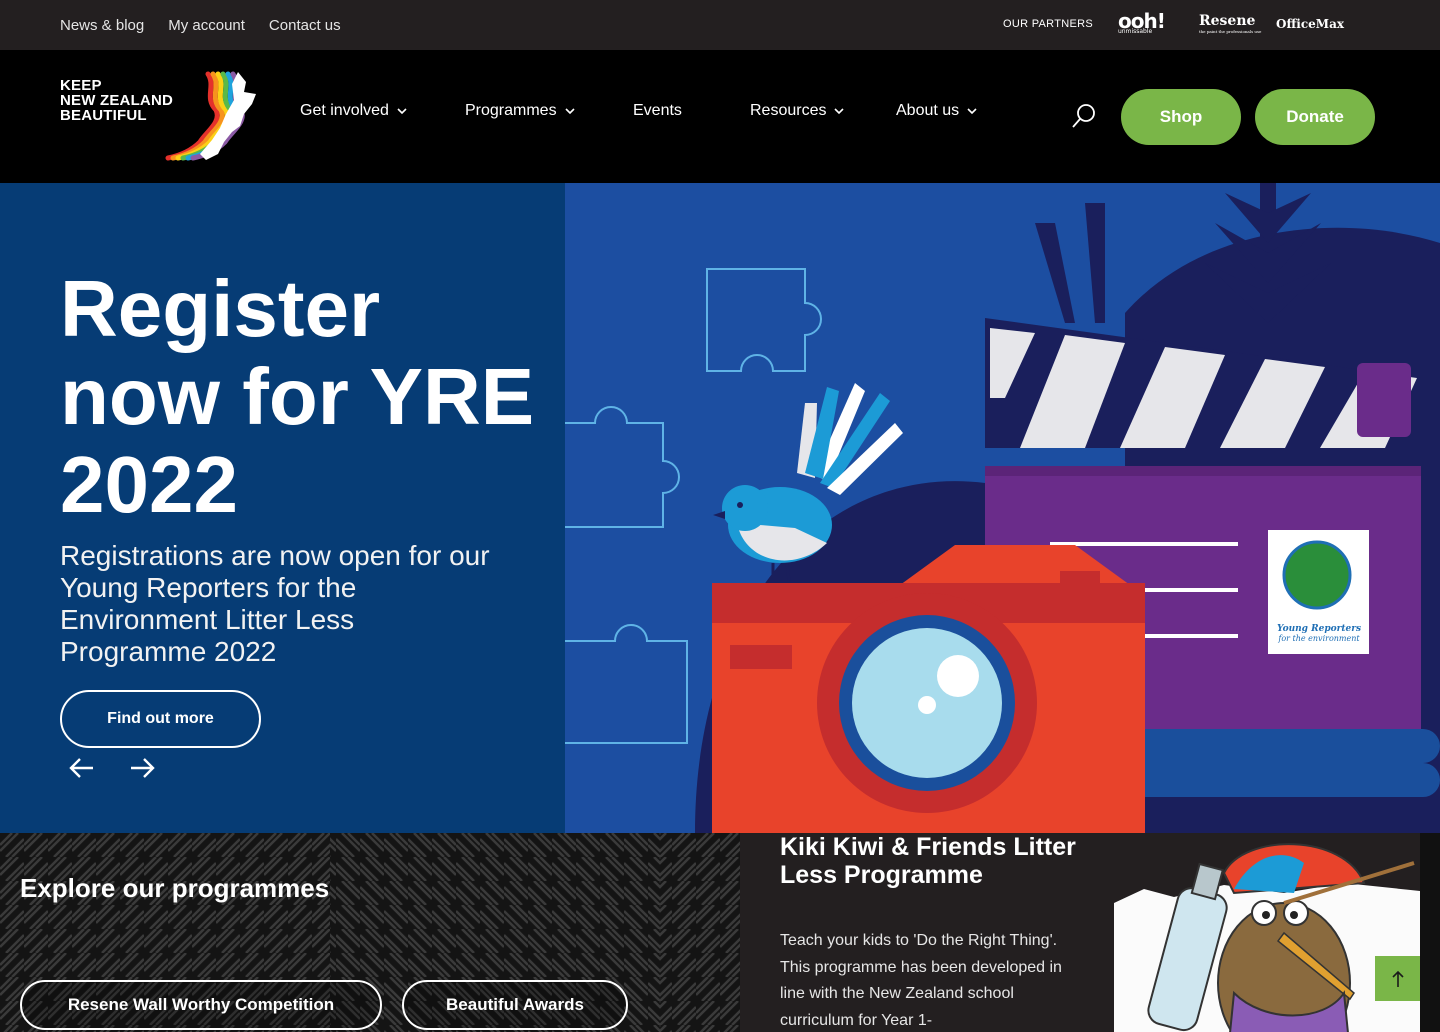  What do you see at coordinates (206, 25) in the screenshot?
I see `my-account-link: My account` at bounding box center [206, 25].